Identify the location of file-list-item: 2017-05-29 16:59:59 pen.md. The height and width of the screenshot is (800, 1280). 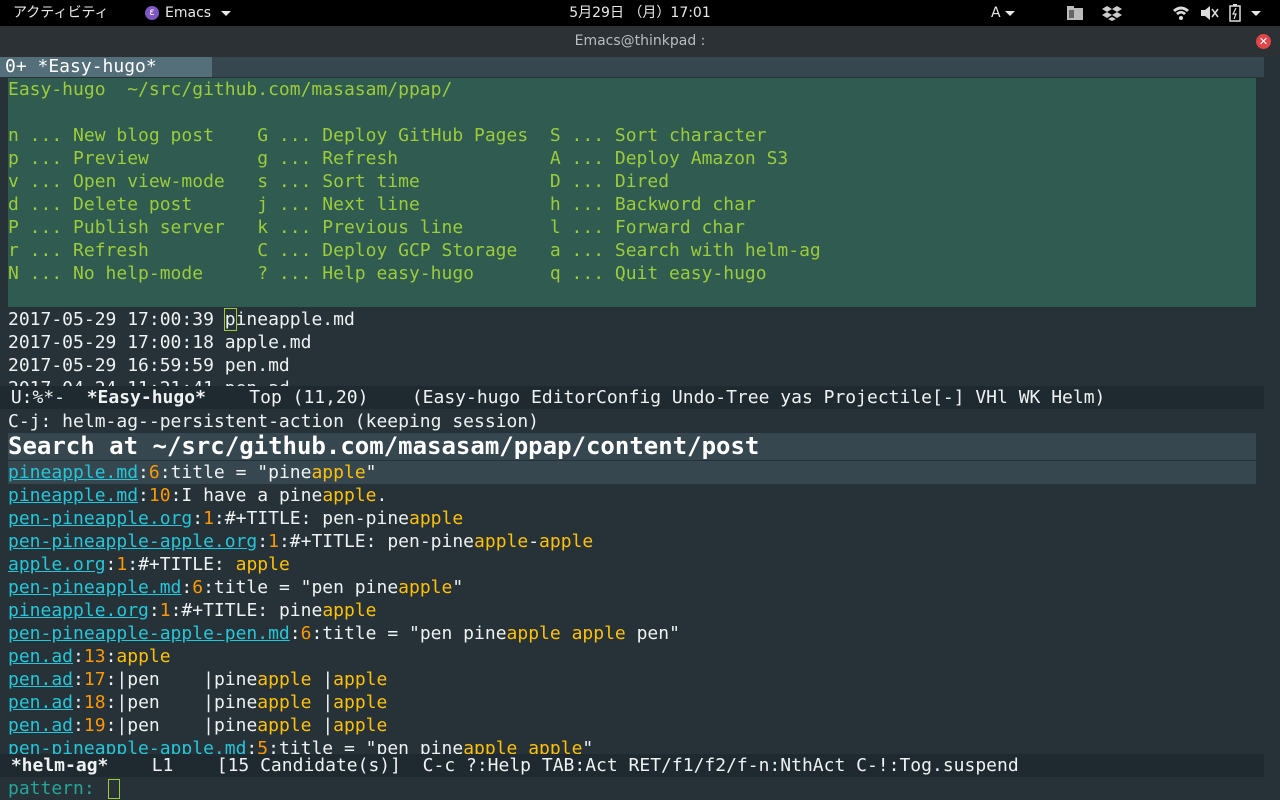
(149, 365).